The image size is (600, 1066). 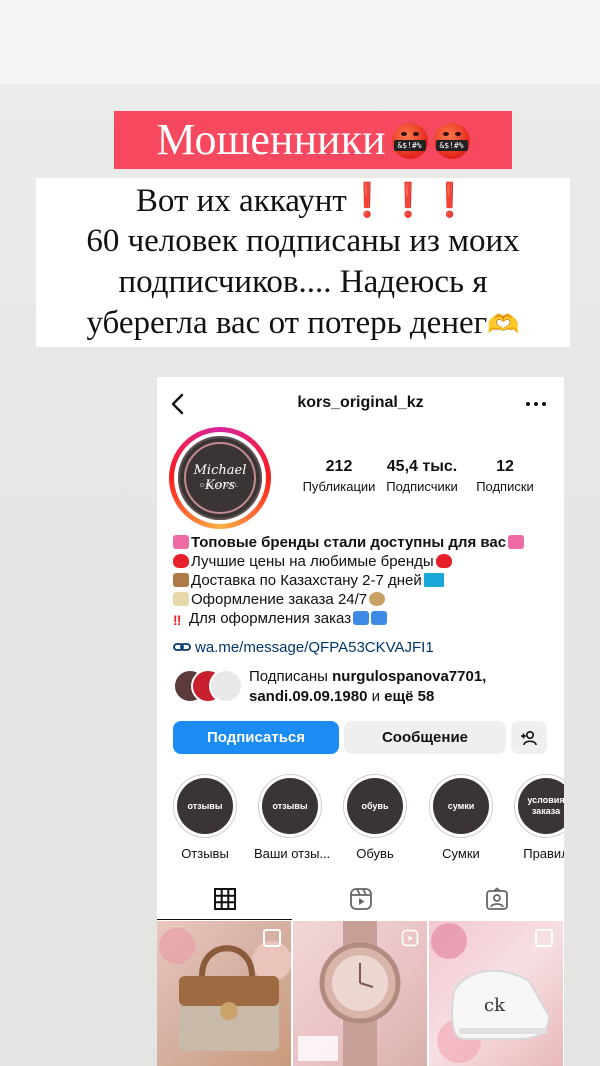 I want to click on story-caption-line3: подписчиков.... Надеюсь я, so click(x=303, y=282).